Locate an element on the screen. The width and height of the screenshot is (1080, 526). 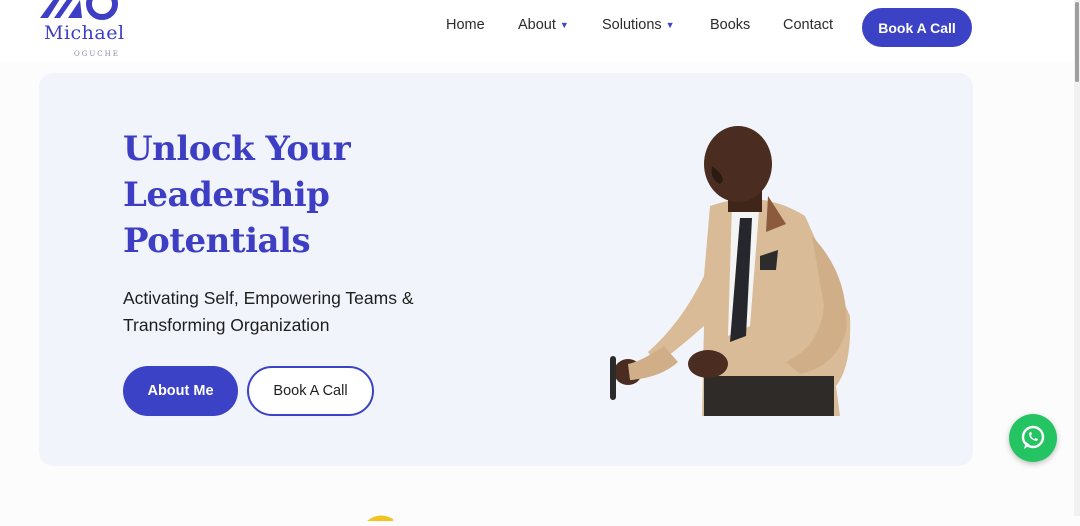
whatsapp-button is located at coordinates (1033, 438).